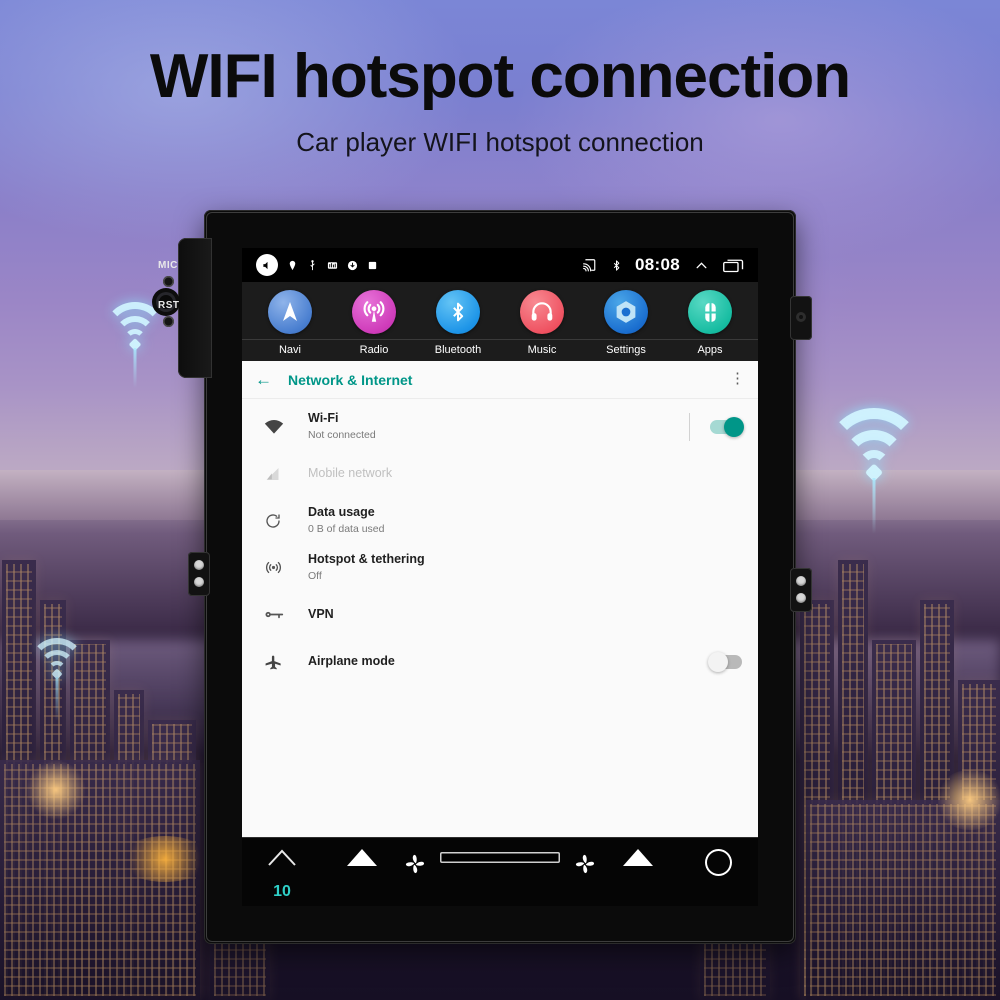 The height and width of the screenshot is (1000, 1000). I want to click on settings-row-hotspot-tethering: Hotspot & tethering Off, so click(500, 567).